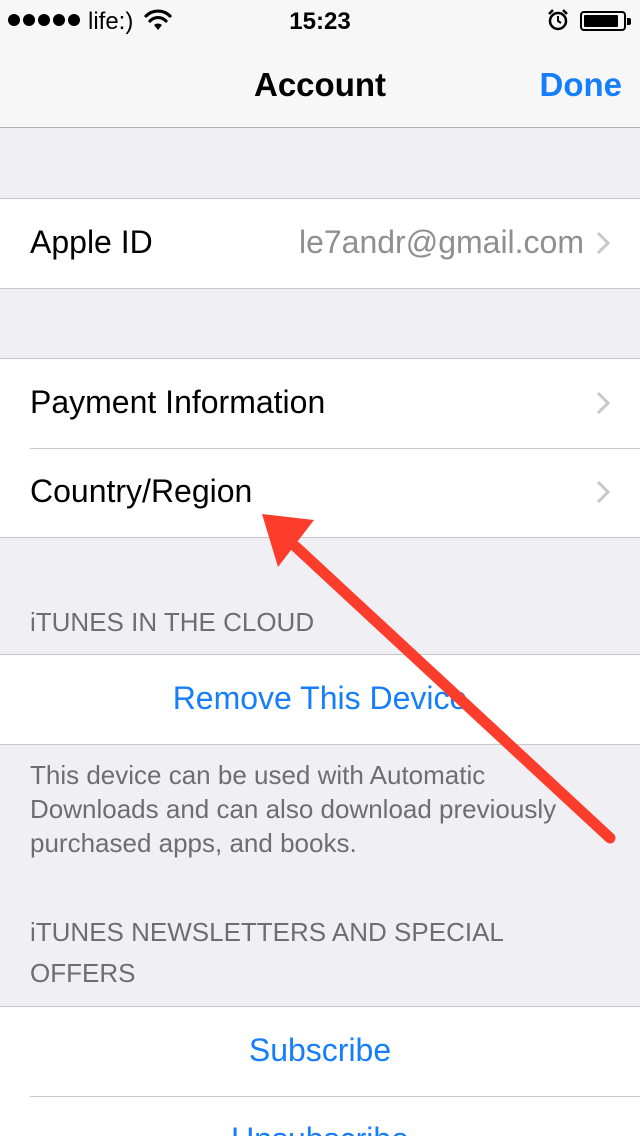 This screenshot has height=1136, width=640. I want to click on apple-id-group: Apple ID le7andr@gmail.com, so click(320, 243).